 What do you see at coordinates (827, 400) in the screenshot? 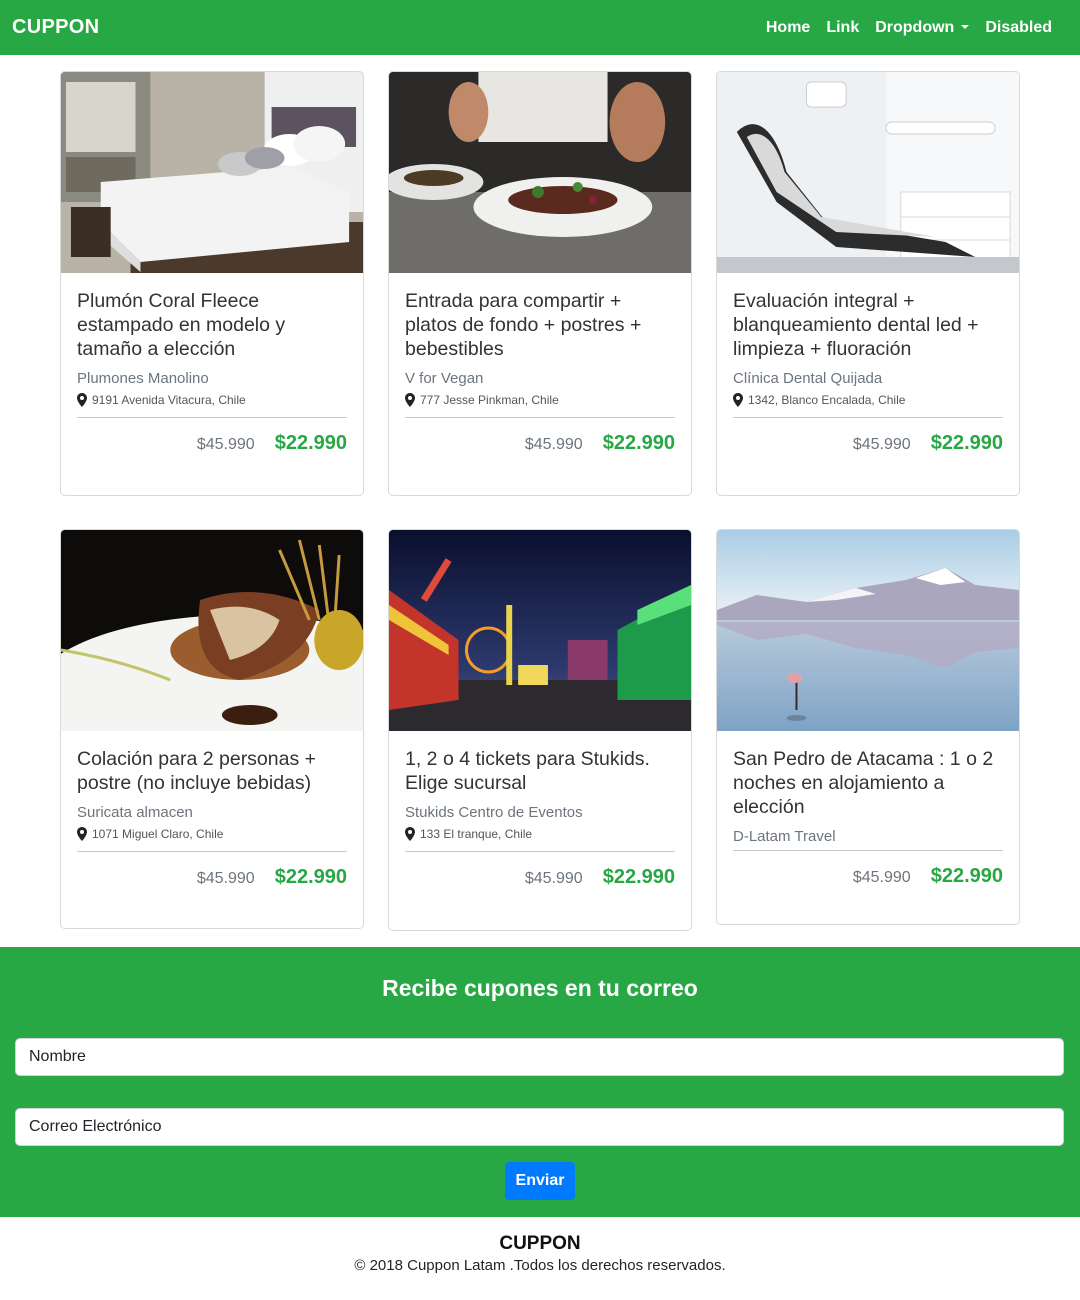
I see `card-address-text: 1342, Blanco Encalada, Chile` at bounding box center [827, 400].